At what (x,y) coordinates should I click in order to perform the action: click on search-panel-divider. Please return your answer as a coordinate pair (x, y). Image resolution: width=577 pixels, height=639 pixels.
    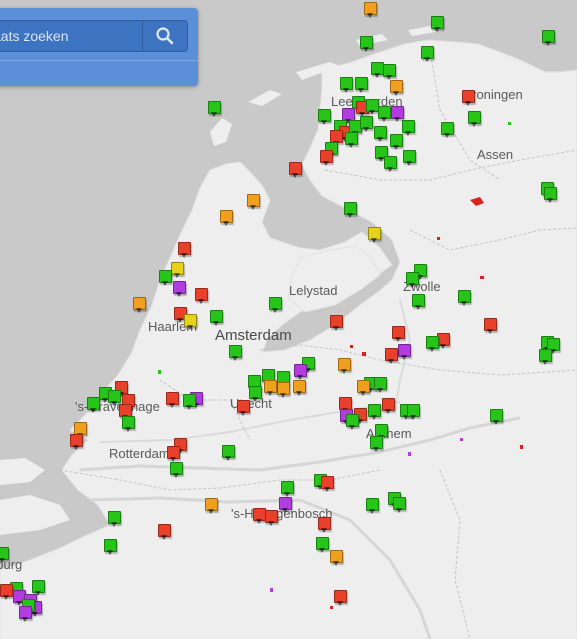
    Looking at the image, I should click on (99, 60).